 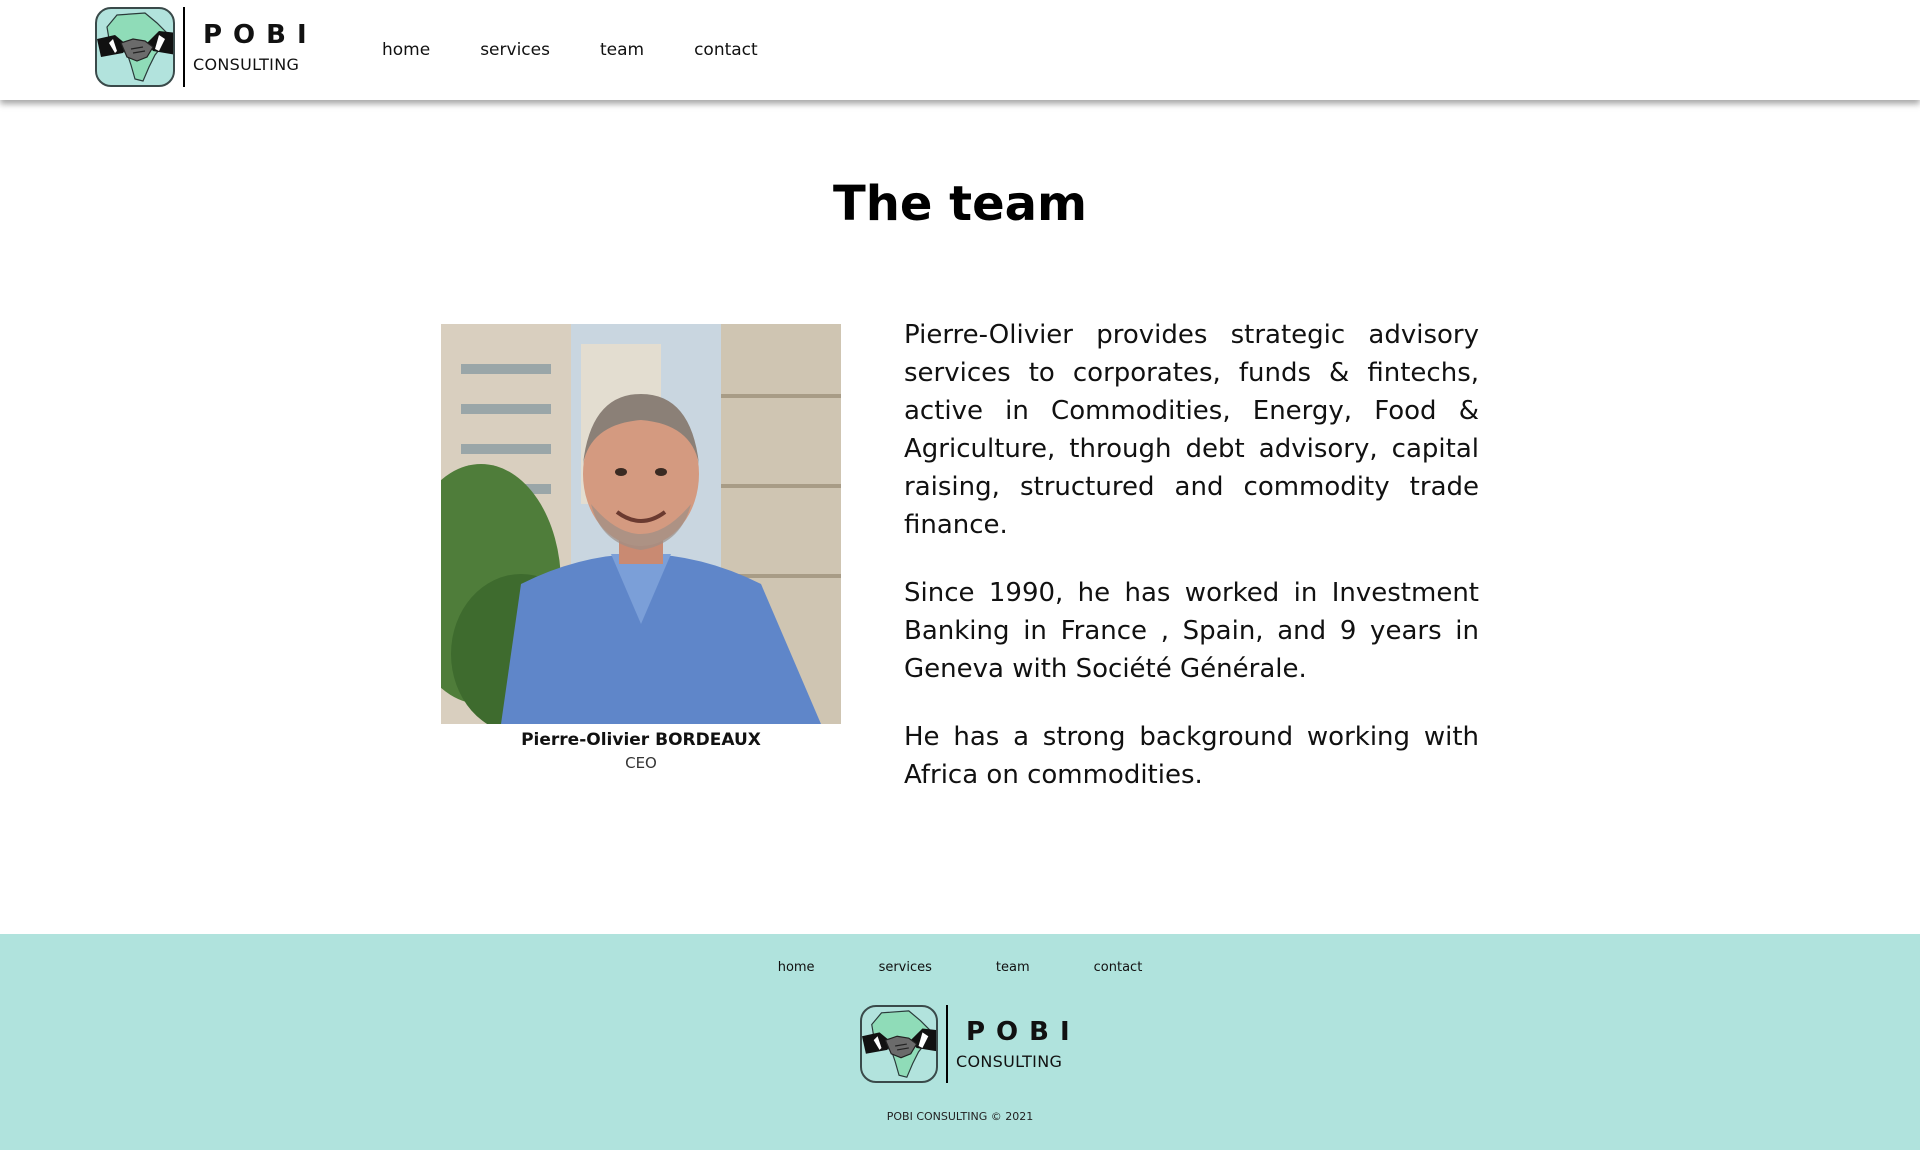 I want to click on nav-contact: contact, so click(x=726, y=50).